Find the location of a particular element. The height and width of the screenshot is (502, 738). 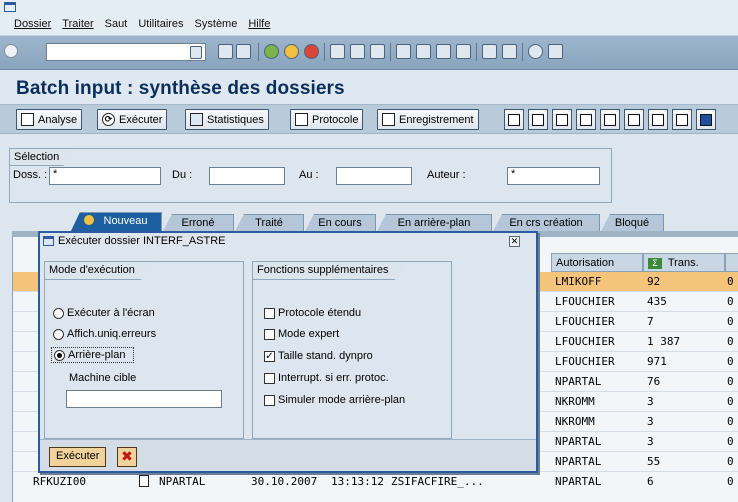

checkbox-protocole-etendu: Protocole étendu is located at coordinates (312, 313).